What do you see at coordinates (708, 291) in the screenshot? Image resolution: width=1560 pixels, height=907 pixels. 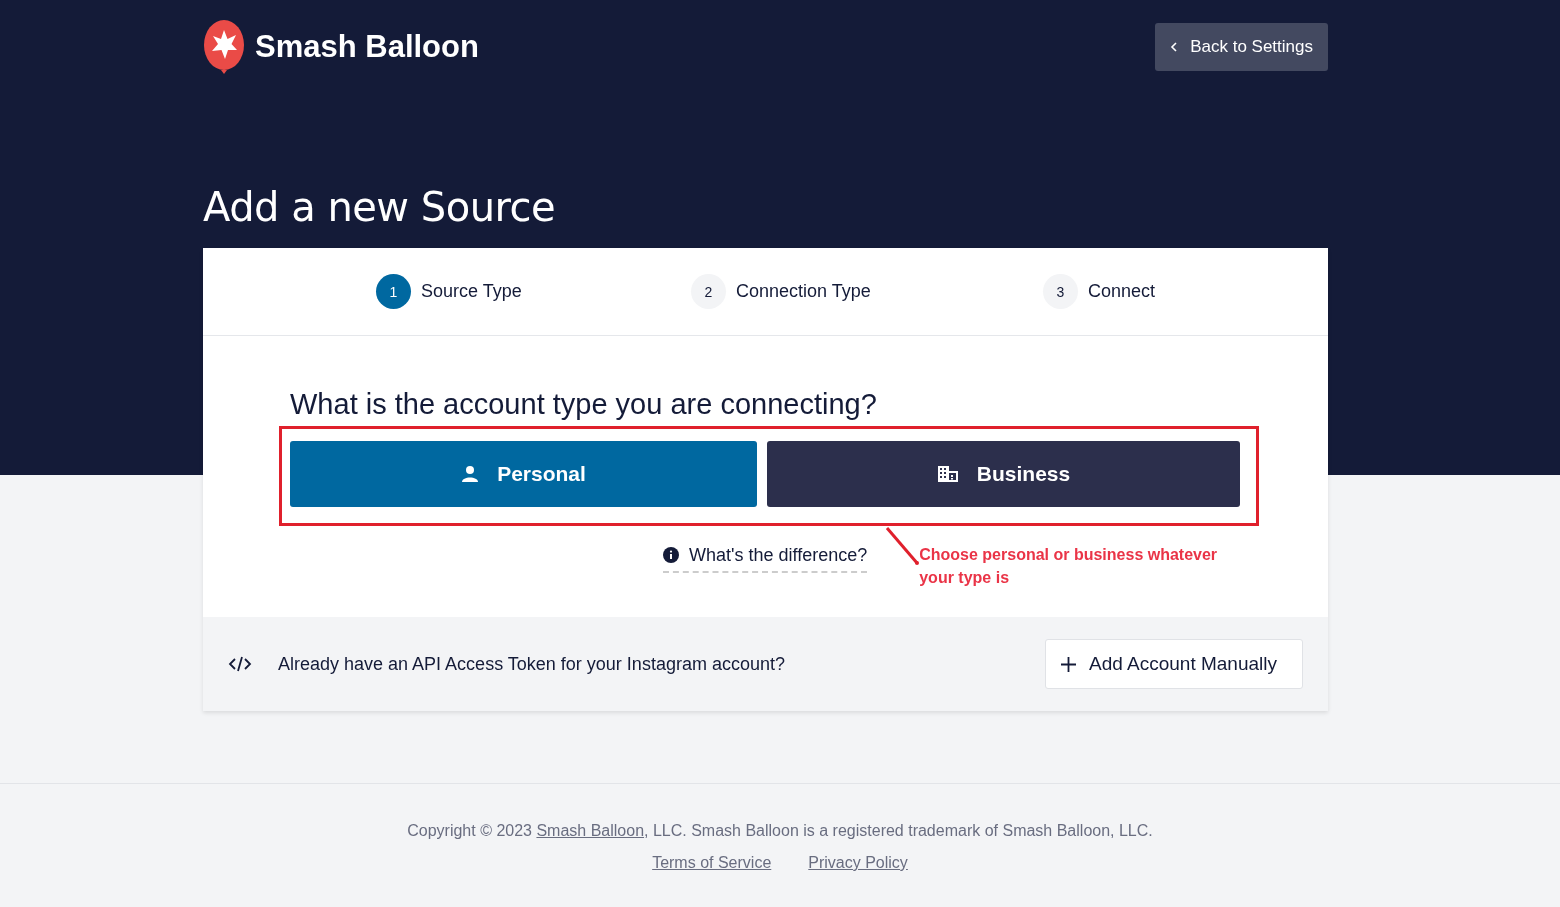 I see `step-number: 2` at bounding box center [708, 291].